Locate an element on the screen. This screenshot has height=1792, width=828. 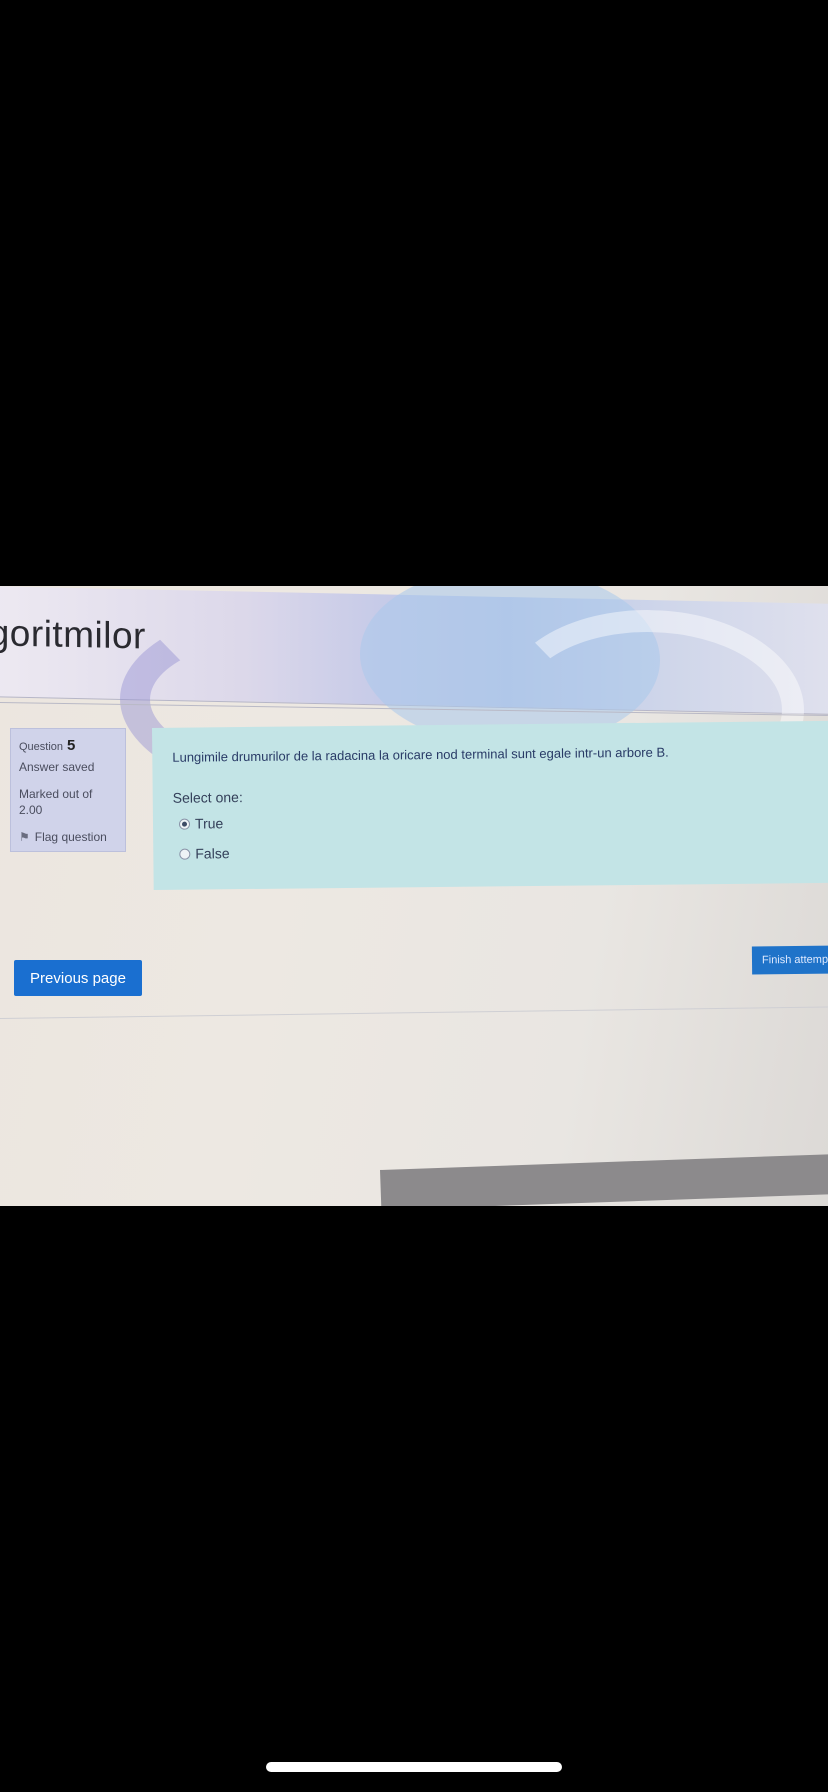
option-false: False is located at coordinates (204, 853).